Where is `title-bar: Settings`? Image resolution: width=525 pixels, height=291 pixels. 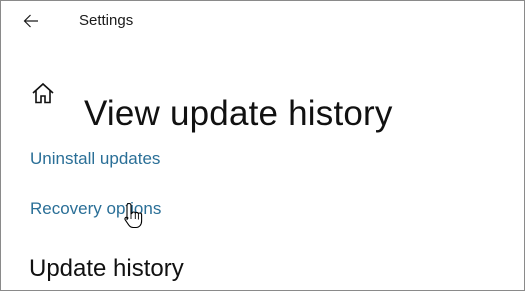 title-bar: Settings is located at coordinates (262, 21).